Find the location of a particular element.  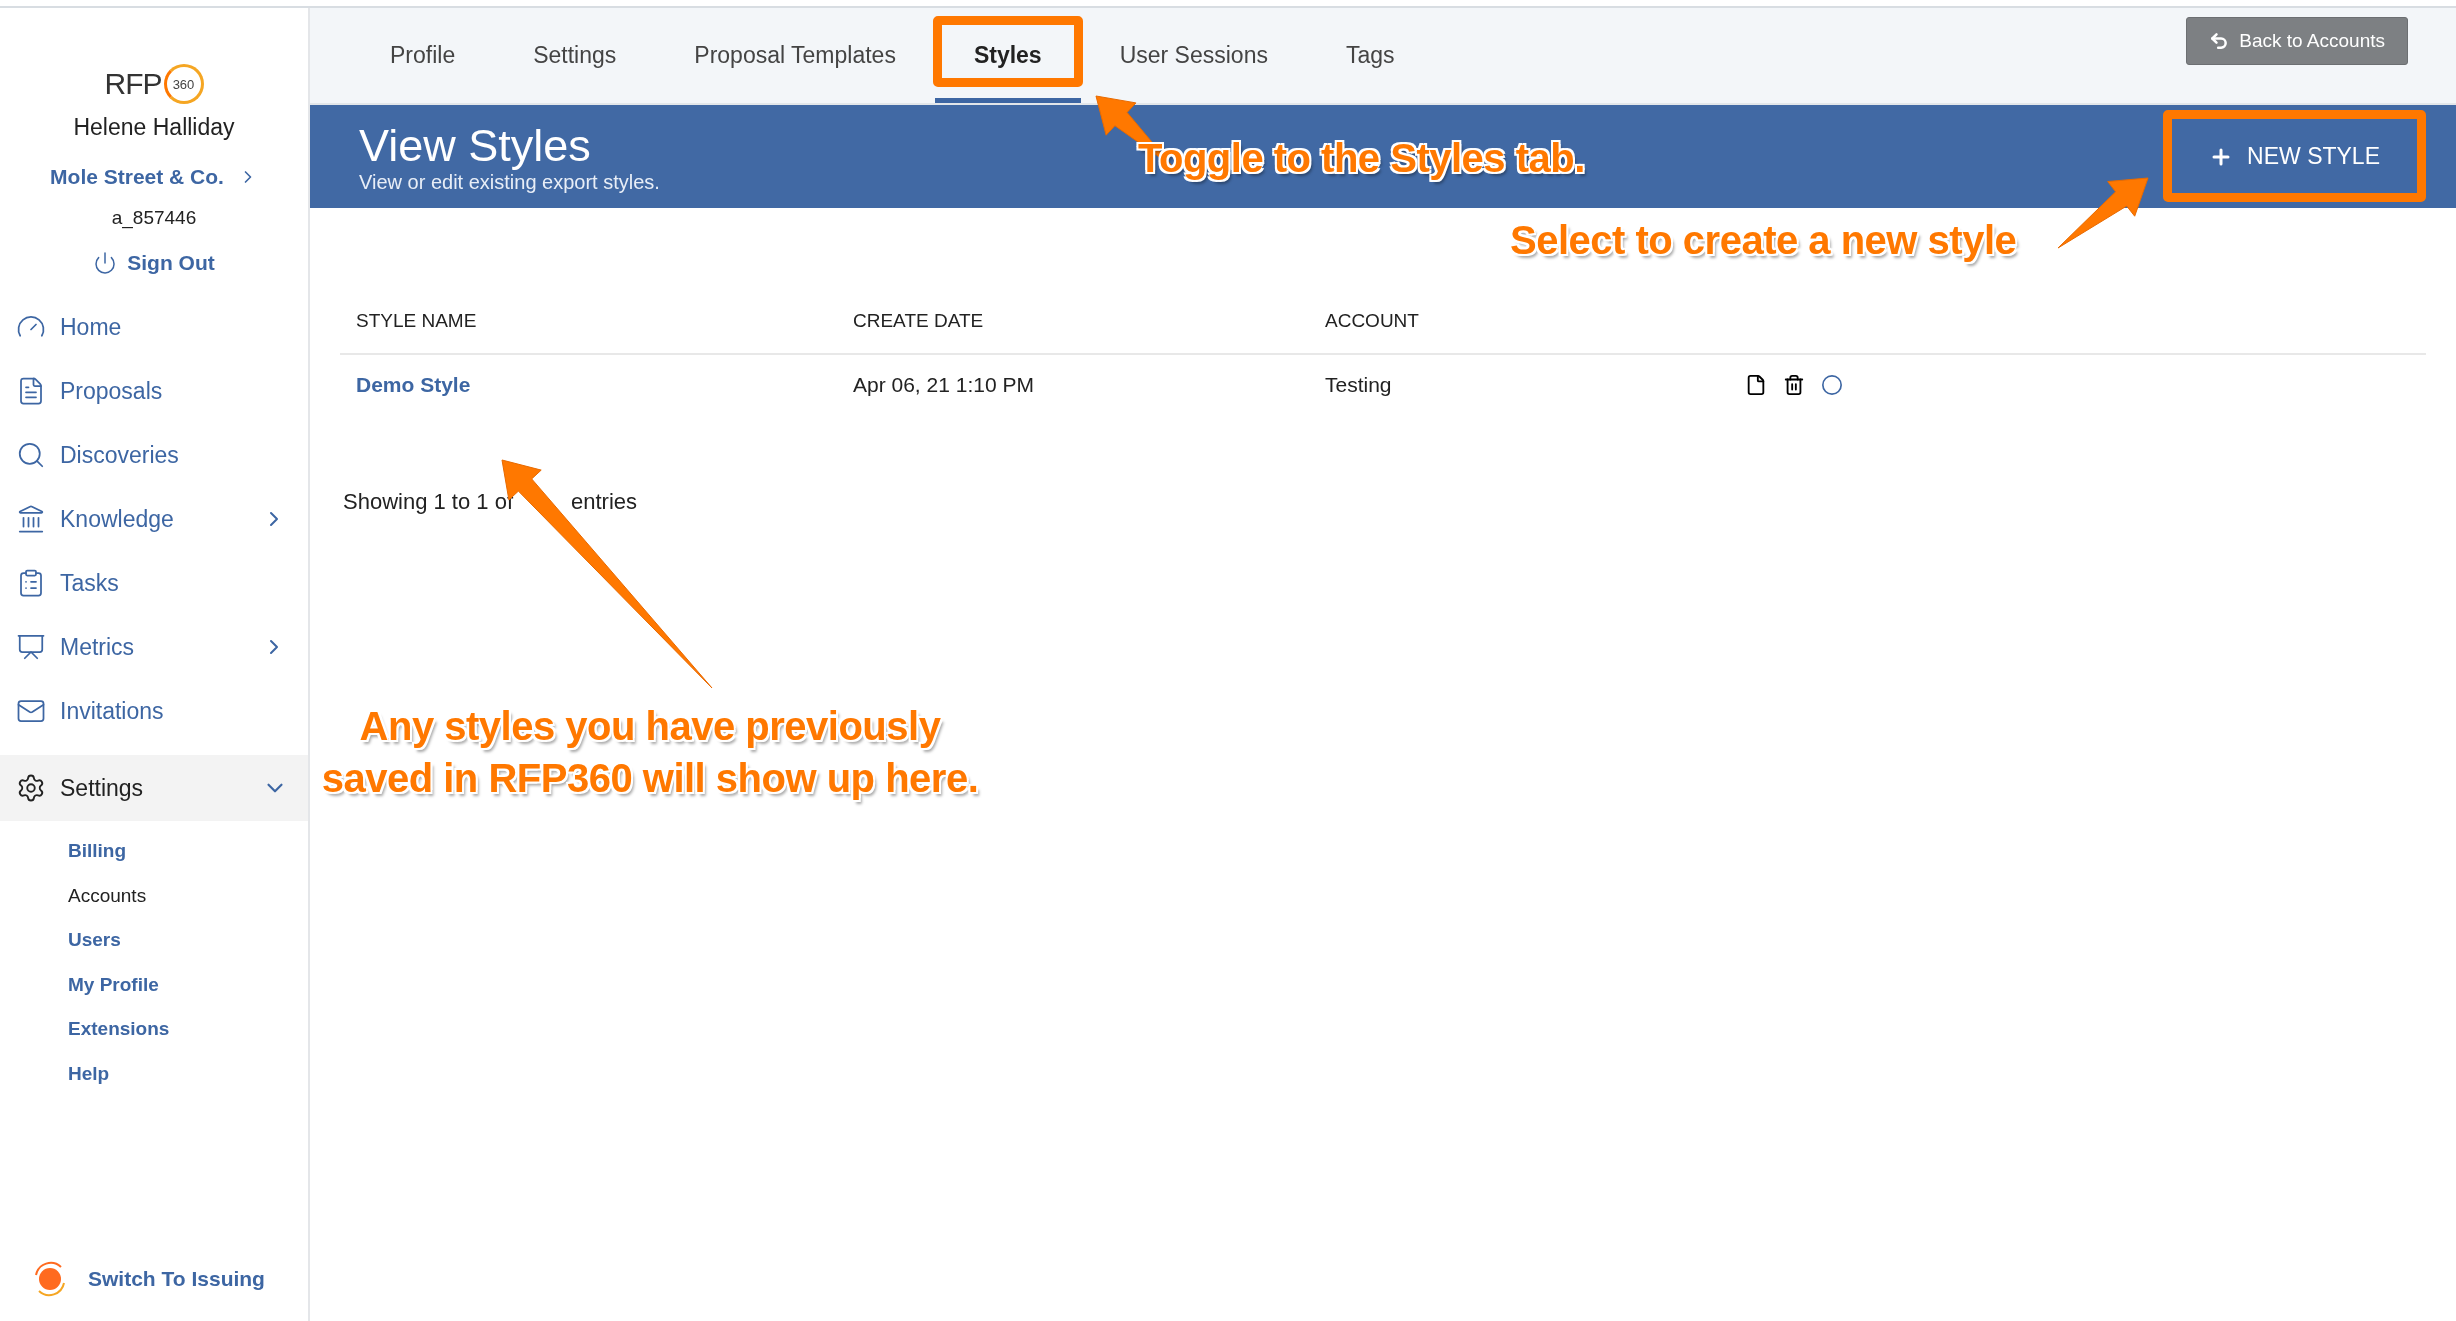

company-link: Mole Street & Co. is located at coordinates (154, 177).